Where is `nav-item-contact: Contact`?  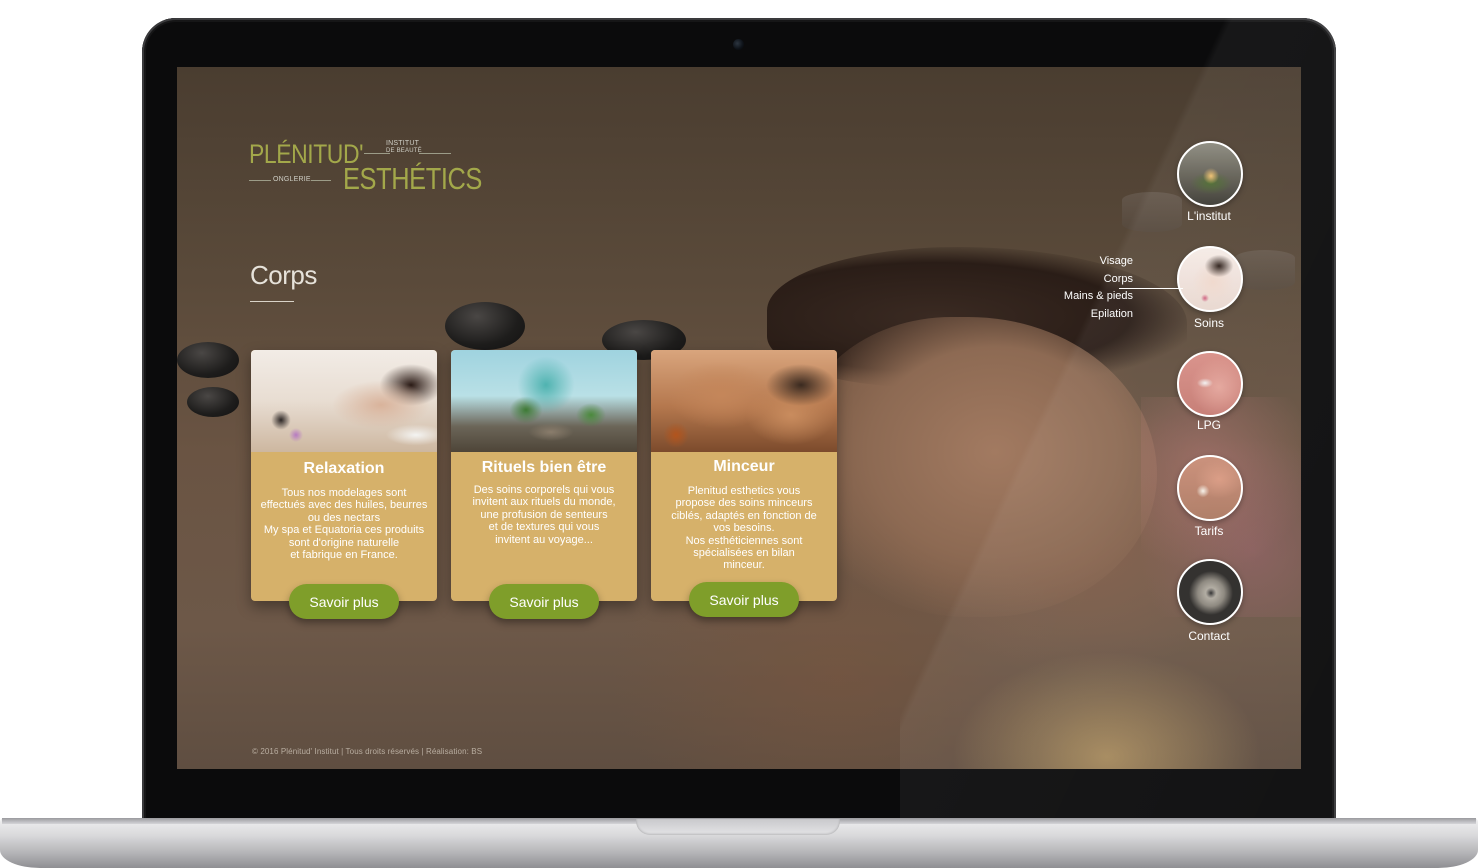 nav-item-contact: Contact is located at coordinates (1209, 601).